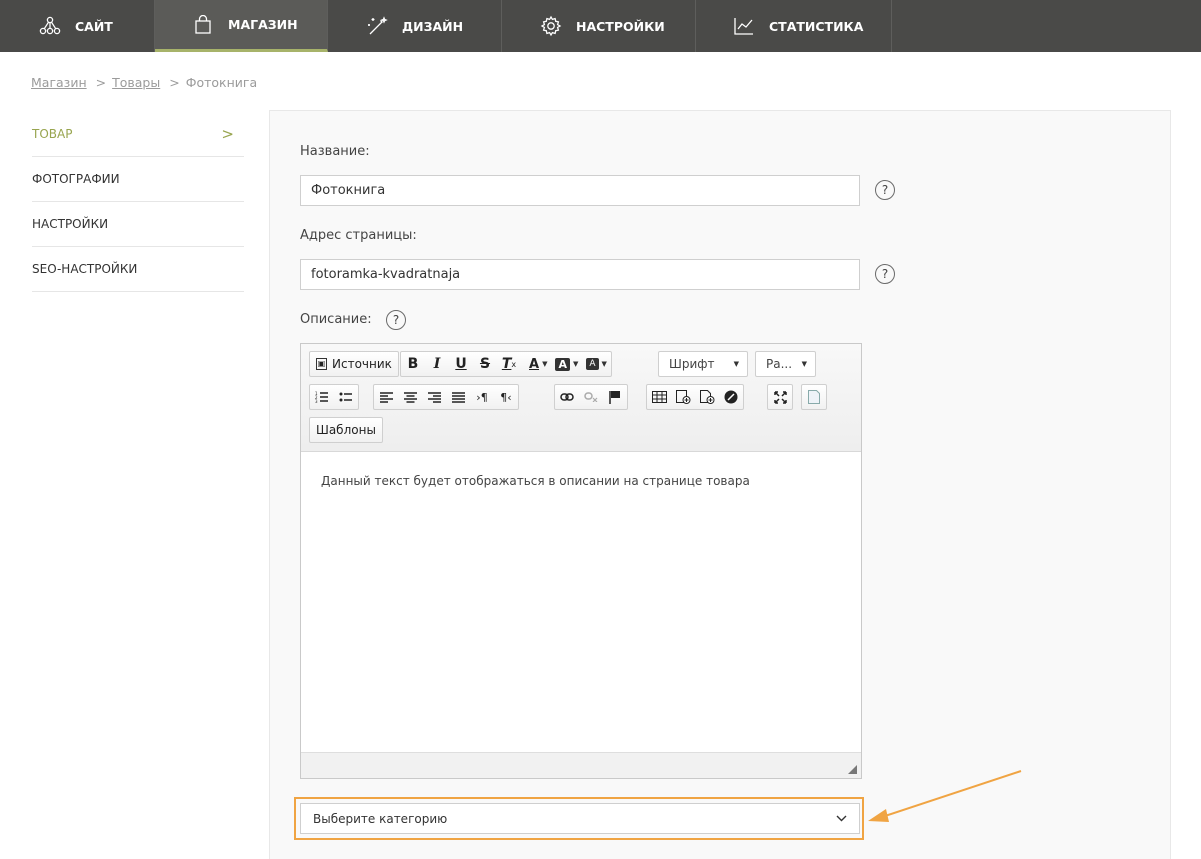 This screenshot has height=859, width=1201. I want to click on list-group: 123, so click(334, 397).